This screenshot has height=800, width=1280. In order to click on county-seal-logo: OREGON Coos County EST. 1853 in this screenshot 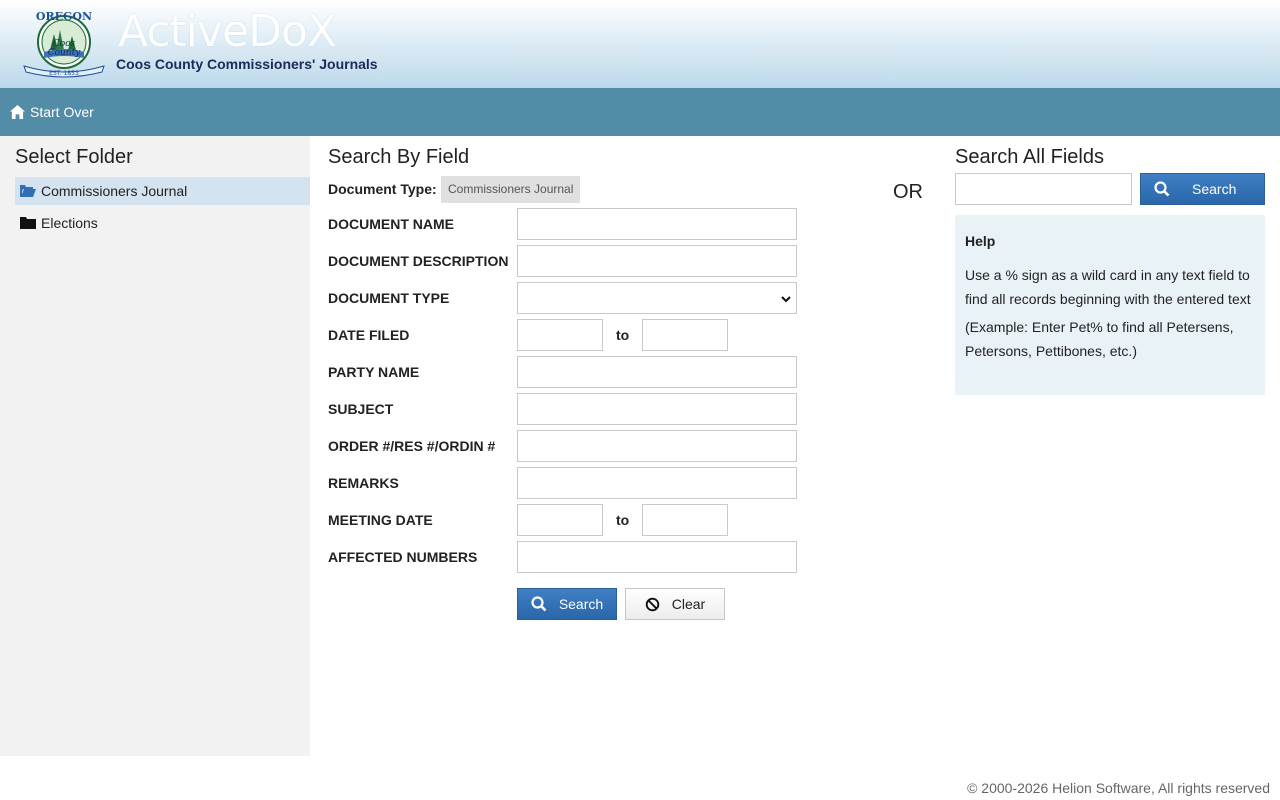, I will do `click(64, 43)`.